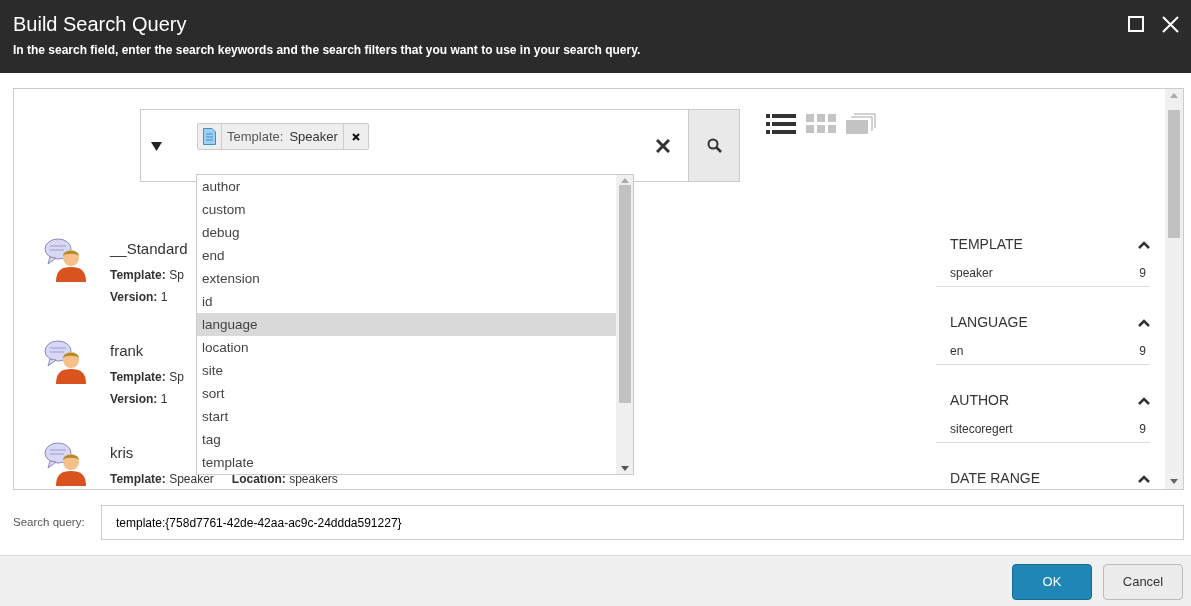 Image resolution: width=1191 pixels, height=606 pixels. Describe the element at coordinates (1136, 24) in the screenshot. I see `maximize-icon` at that location.